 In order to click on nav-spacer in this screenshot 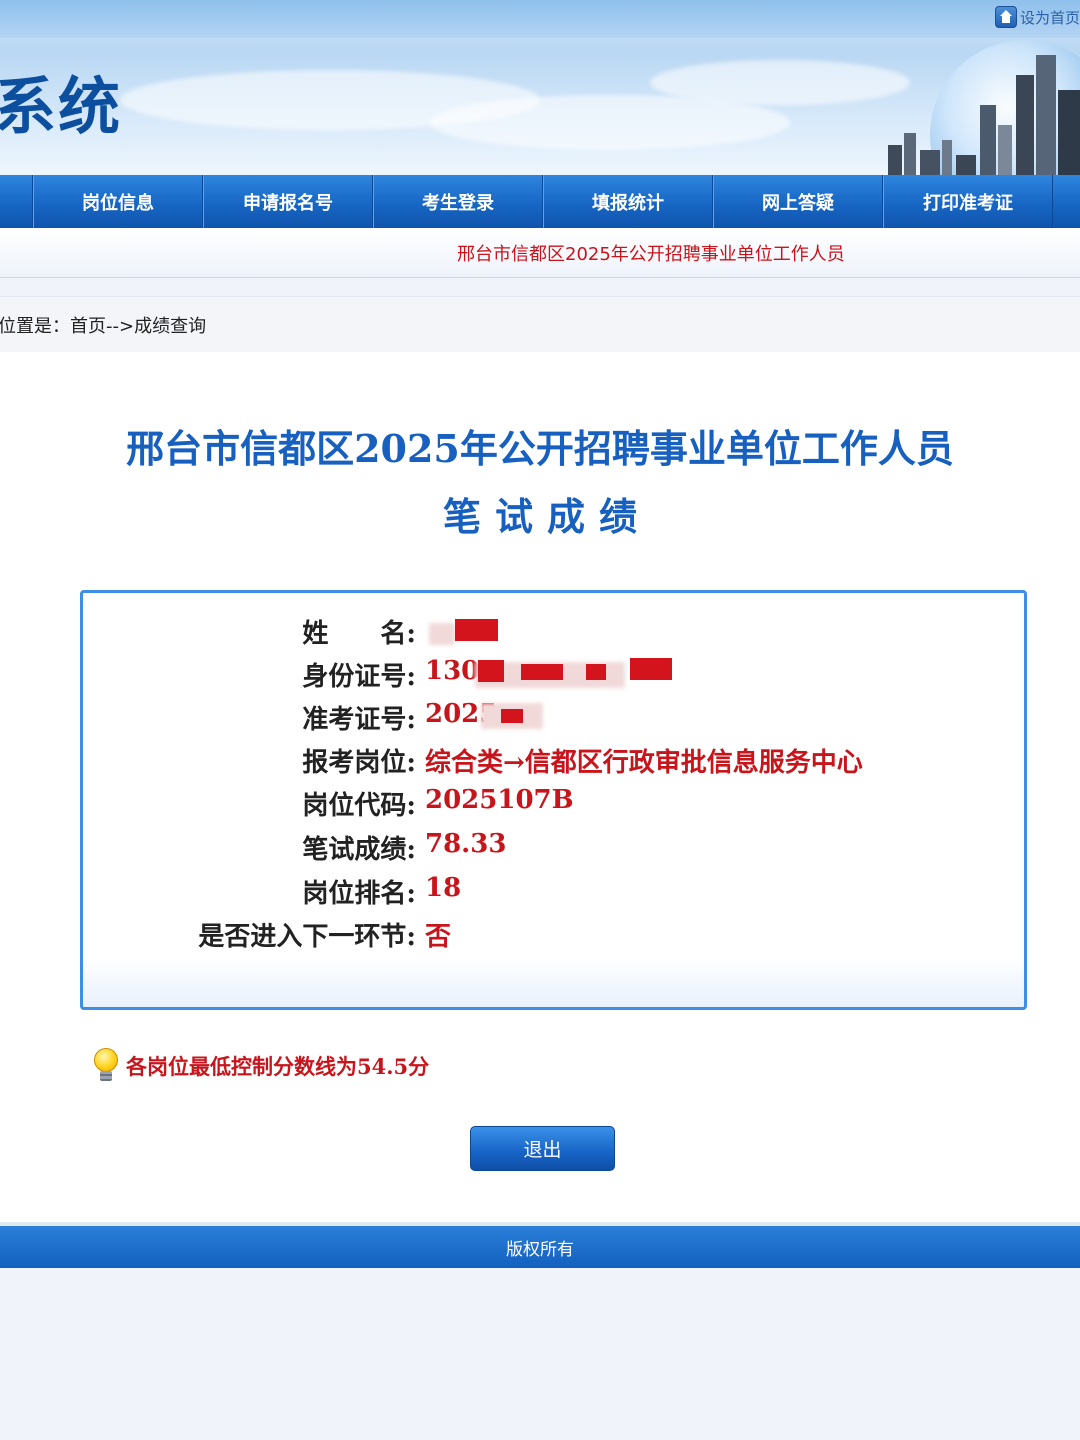, I will do `click(16, 201)`.